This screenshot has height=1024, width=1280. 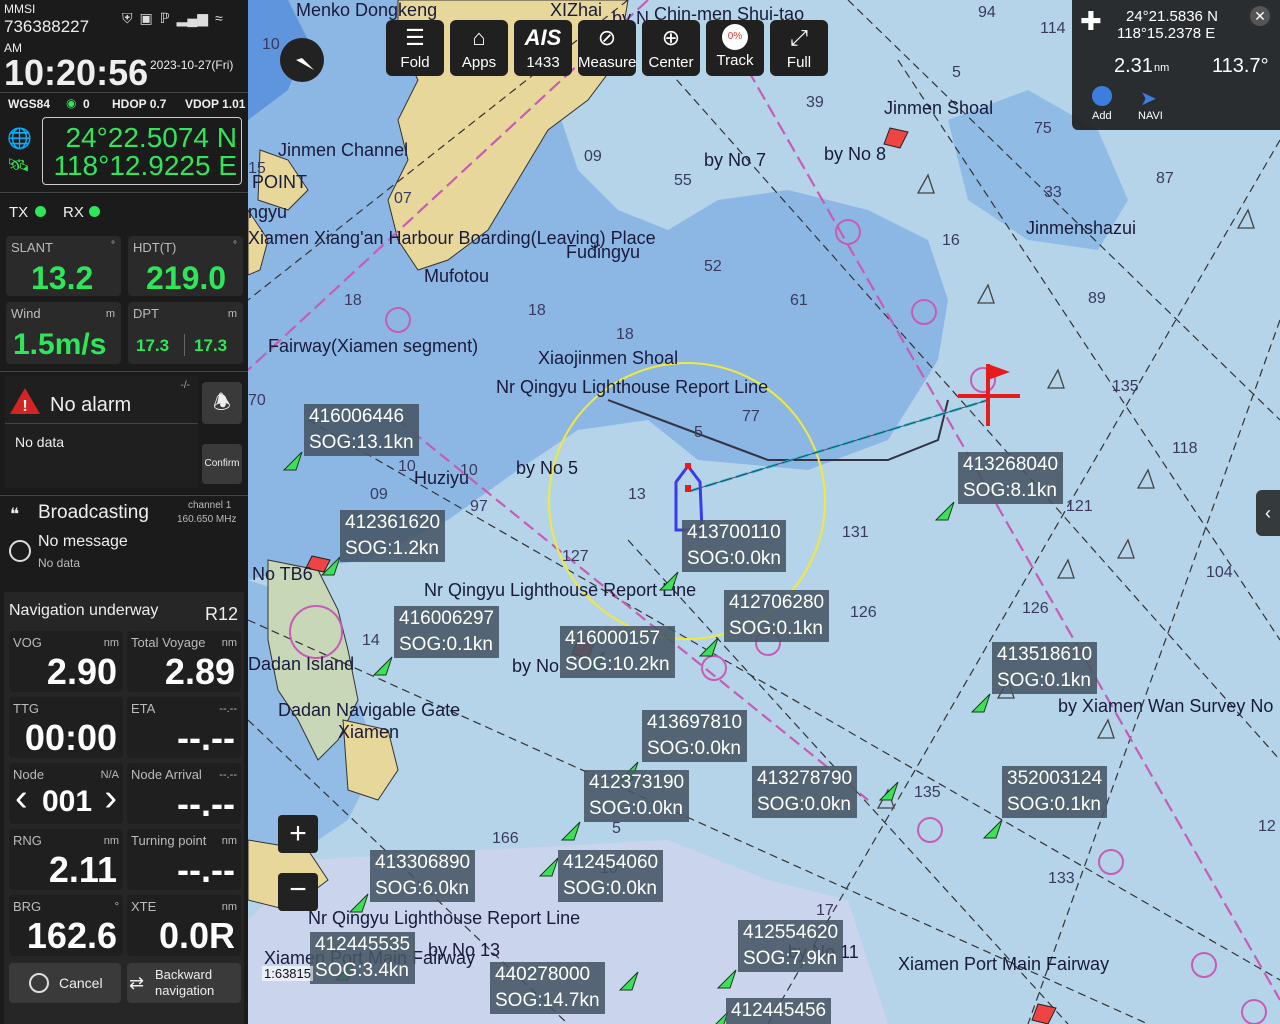 I want to click on toolbar-label: Full, so click(x=799, y=62).